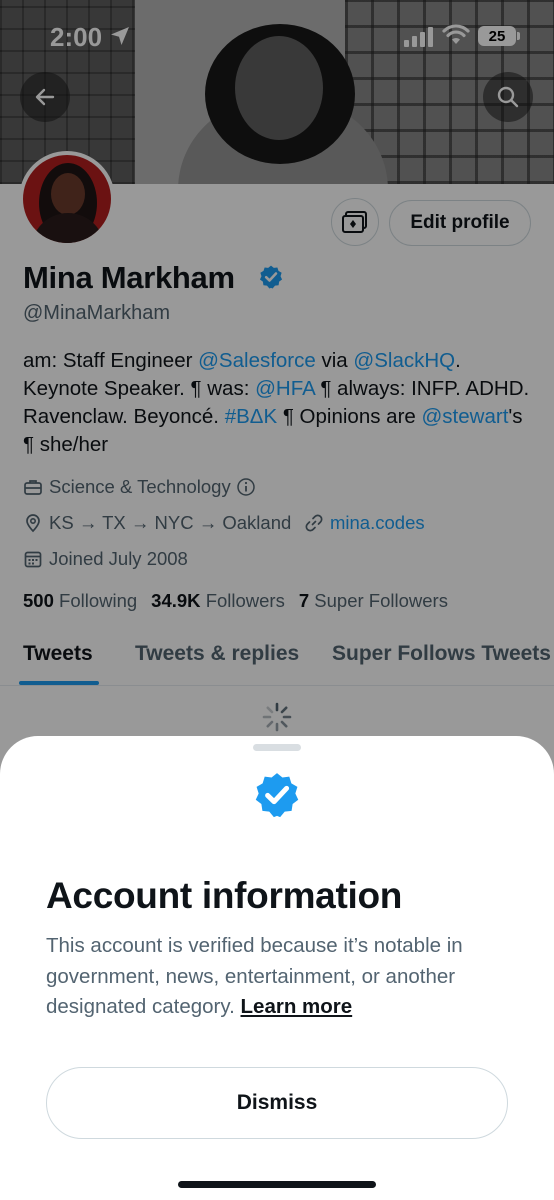 Image resolution: width=554 pixels, height=1200 pixels. I want to click on sheet-grabber, so click(277, 747).